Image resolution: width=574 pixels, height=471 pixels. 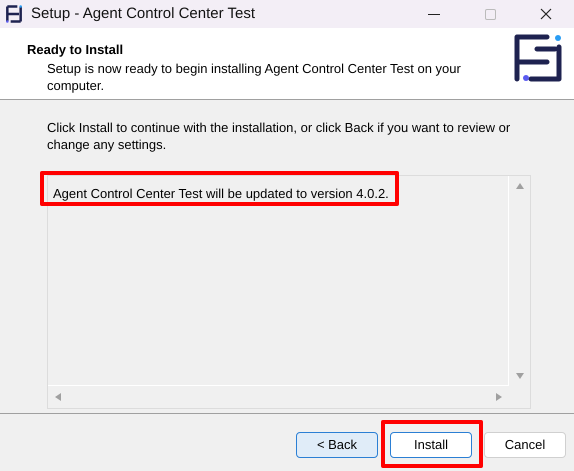 What do you see at coordinates (431, 445) in the screenshot?
I see `install-button: Install` at bounding box center [431, 445].